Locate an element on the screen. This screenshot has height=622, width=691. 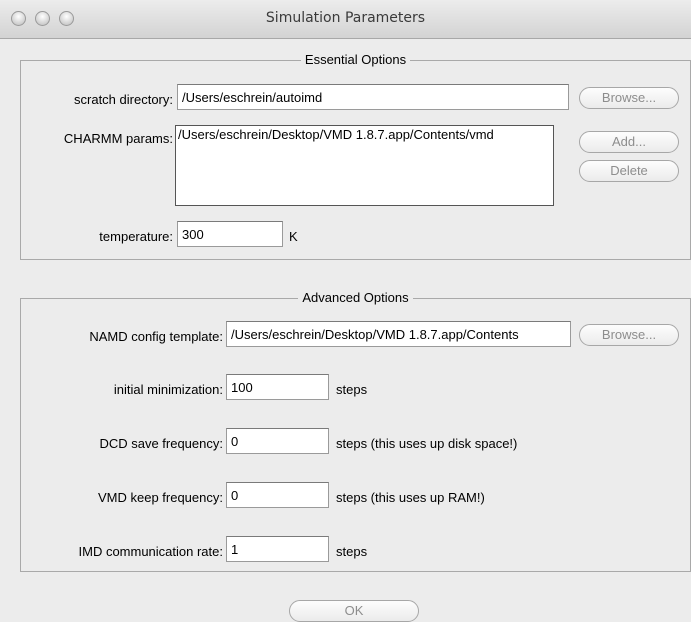
temperature-unit: K is located at coordinates (293, 236).